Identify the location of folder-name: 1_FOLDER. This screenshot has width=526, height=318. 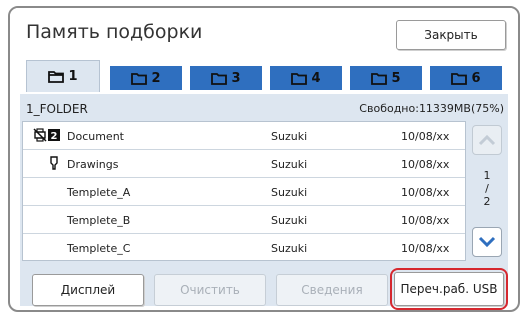
(57, 109).